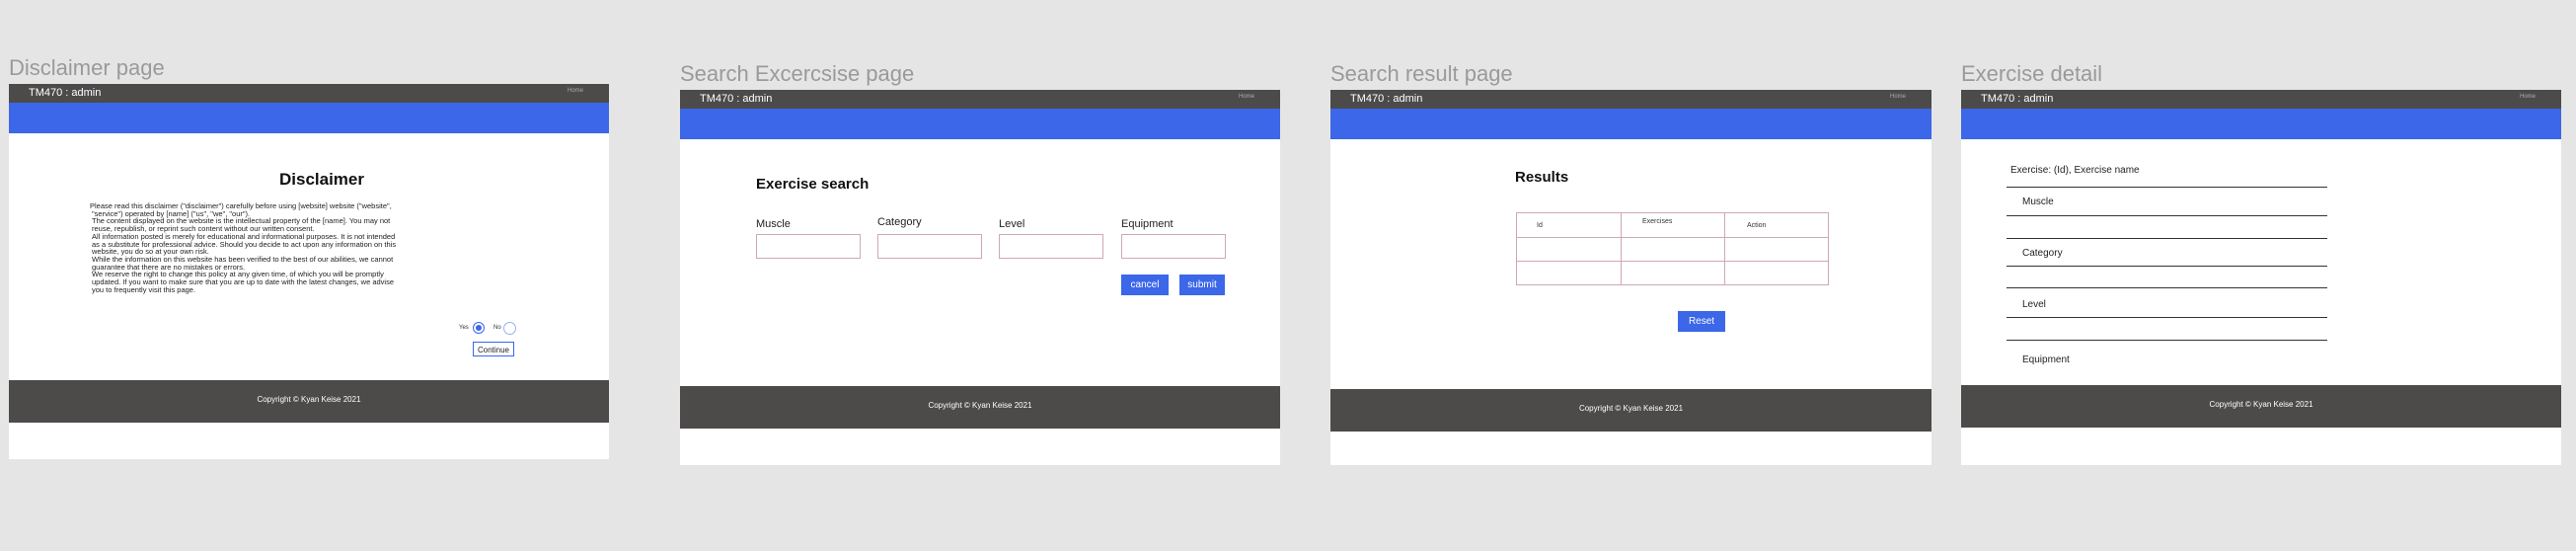 This screenshot has width=2576, height=551. I want to click on cancel-button: cancel, so click(1145, 285).